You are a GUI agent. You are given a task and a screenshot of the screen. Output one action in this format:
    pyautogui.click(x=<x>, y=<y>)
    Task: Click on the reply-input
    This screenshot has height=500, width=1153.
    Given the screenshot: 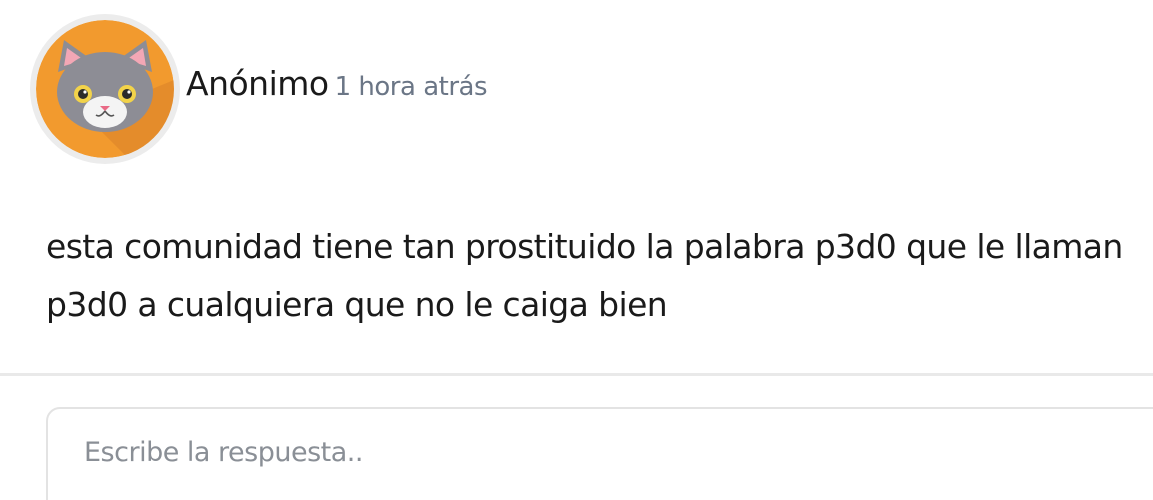 What is the action you would take?
    pyautogui.click(x=534, y=452)
    